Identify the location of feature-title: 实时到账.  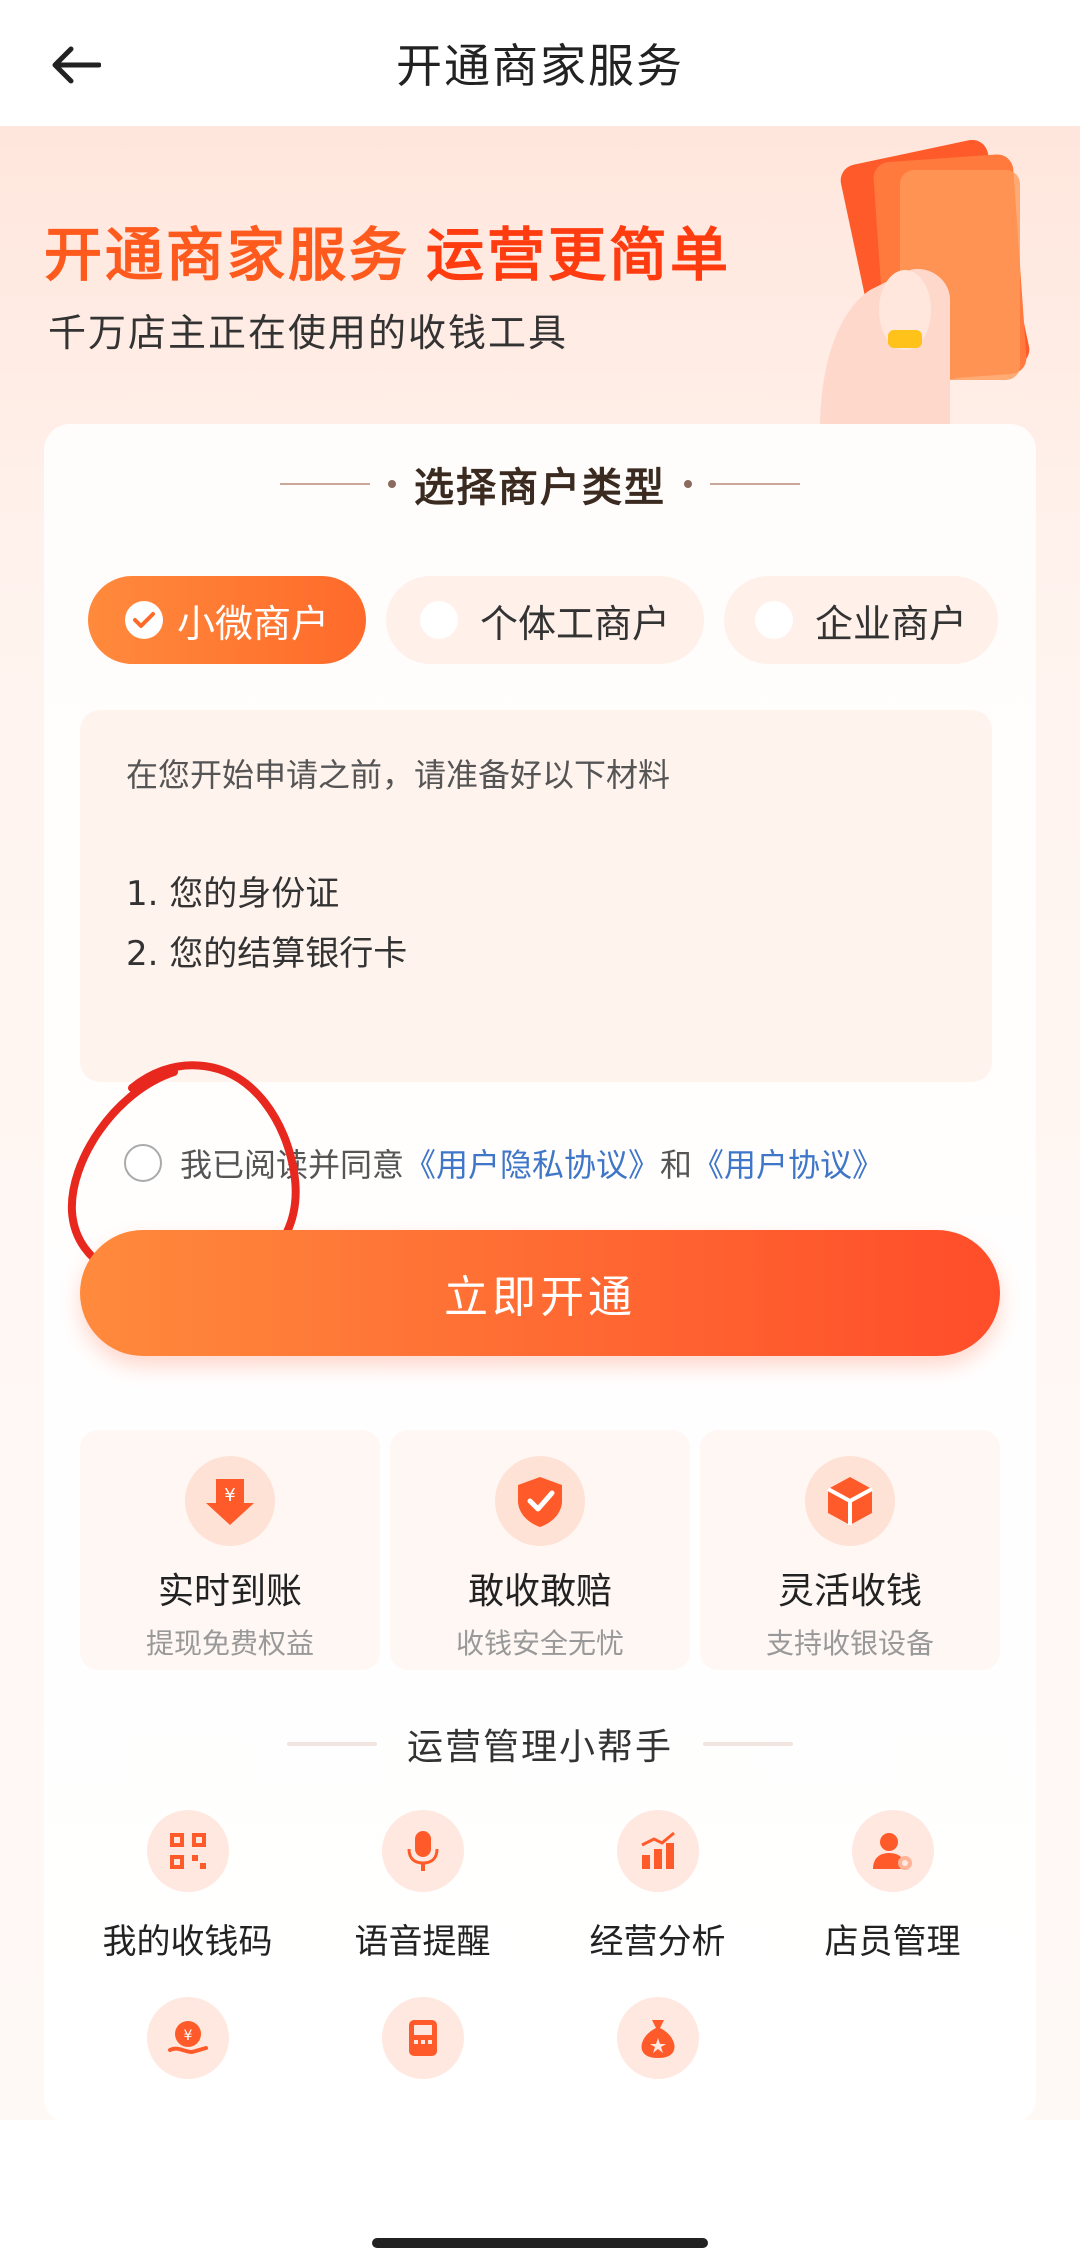
(229, 1591).